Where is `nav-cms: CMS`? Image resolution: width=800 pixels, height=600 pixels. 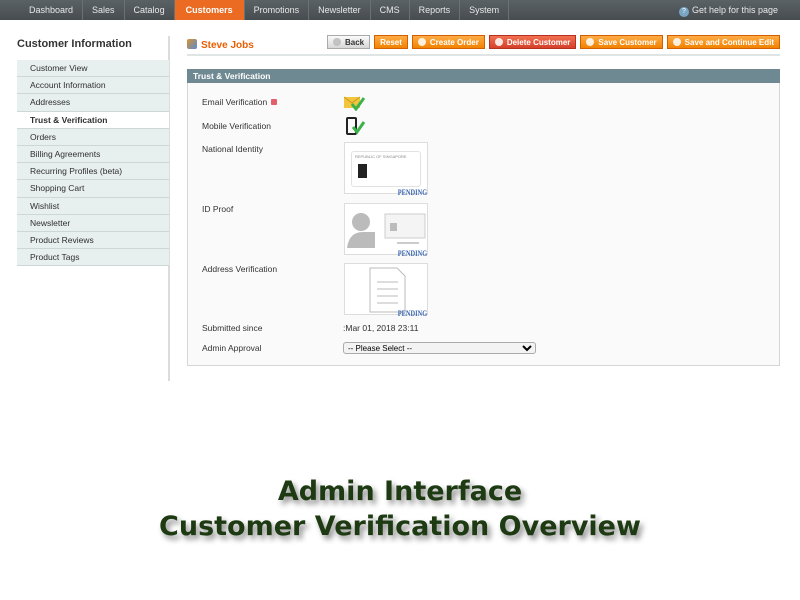 nav-cms: CMS is located at coordinates (390, 10).